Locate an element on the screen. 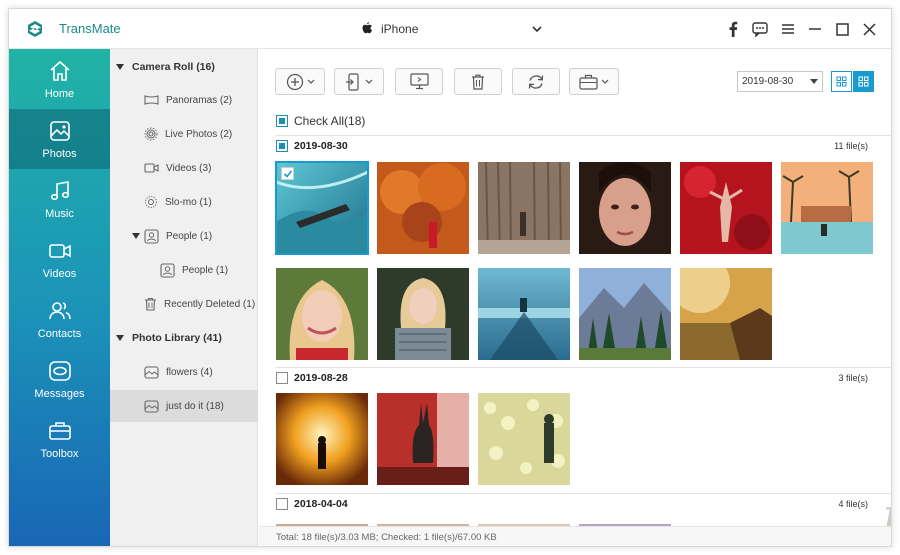 This screenshot has height=555, width=900. nav-item-messages: Messages is located at coordinates (59, 379).